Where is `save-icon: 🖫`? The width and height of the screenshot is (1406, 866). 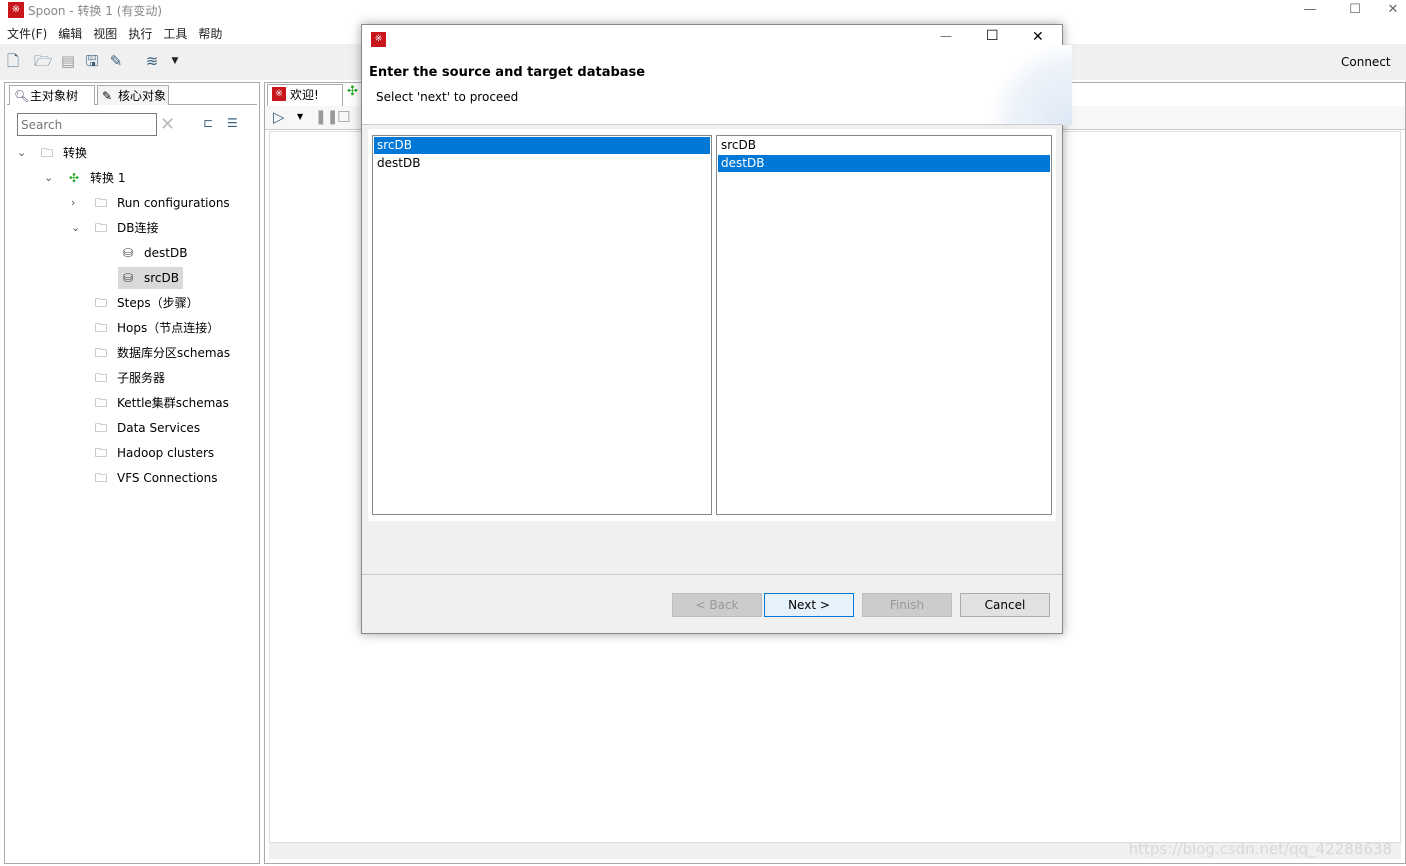 save-icon: 🖫 is located at coordinates (92, 61).